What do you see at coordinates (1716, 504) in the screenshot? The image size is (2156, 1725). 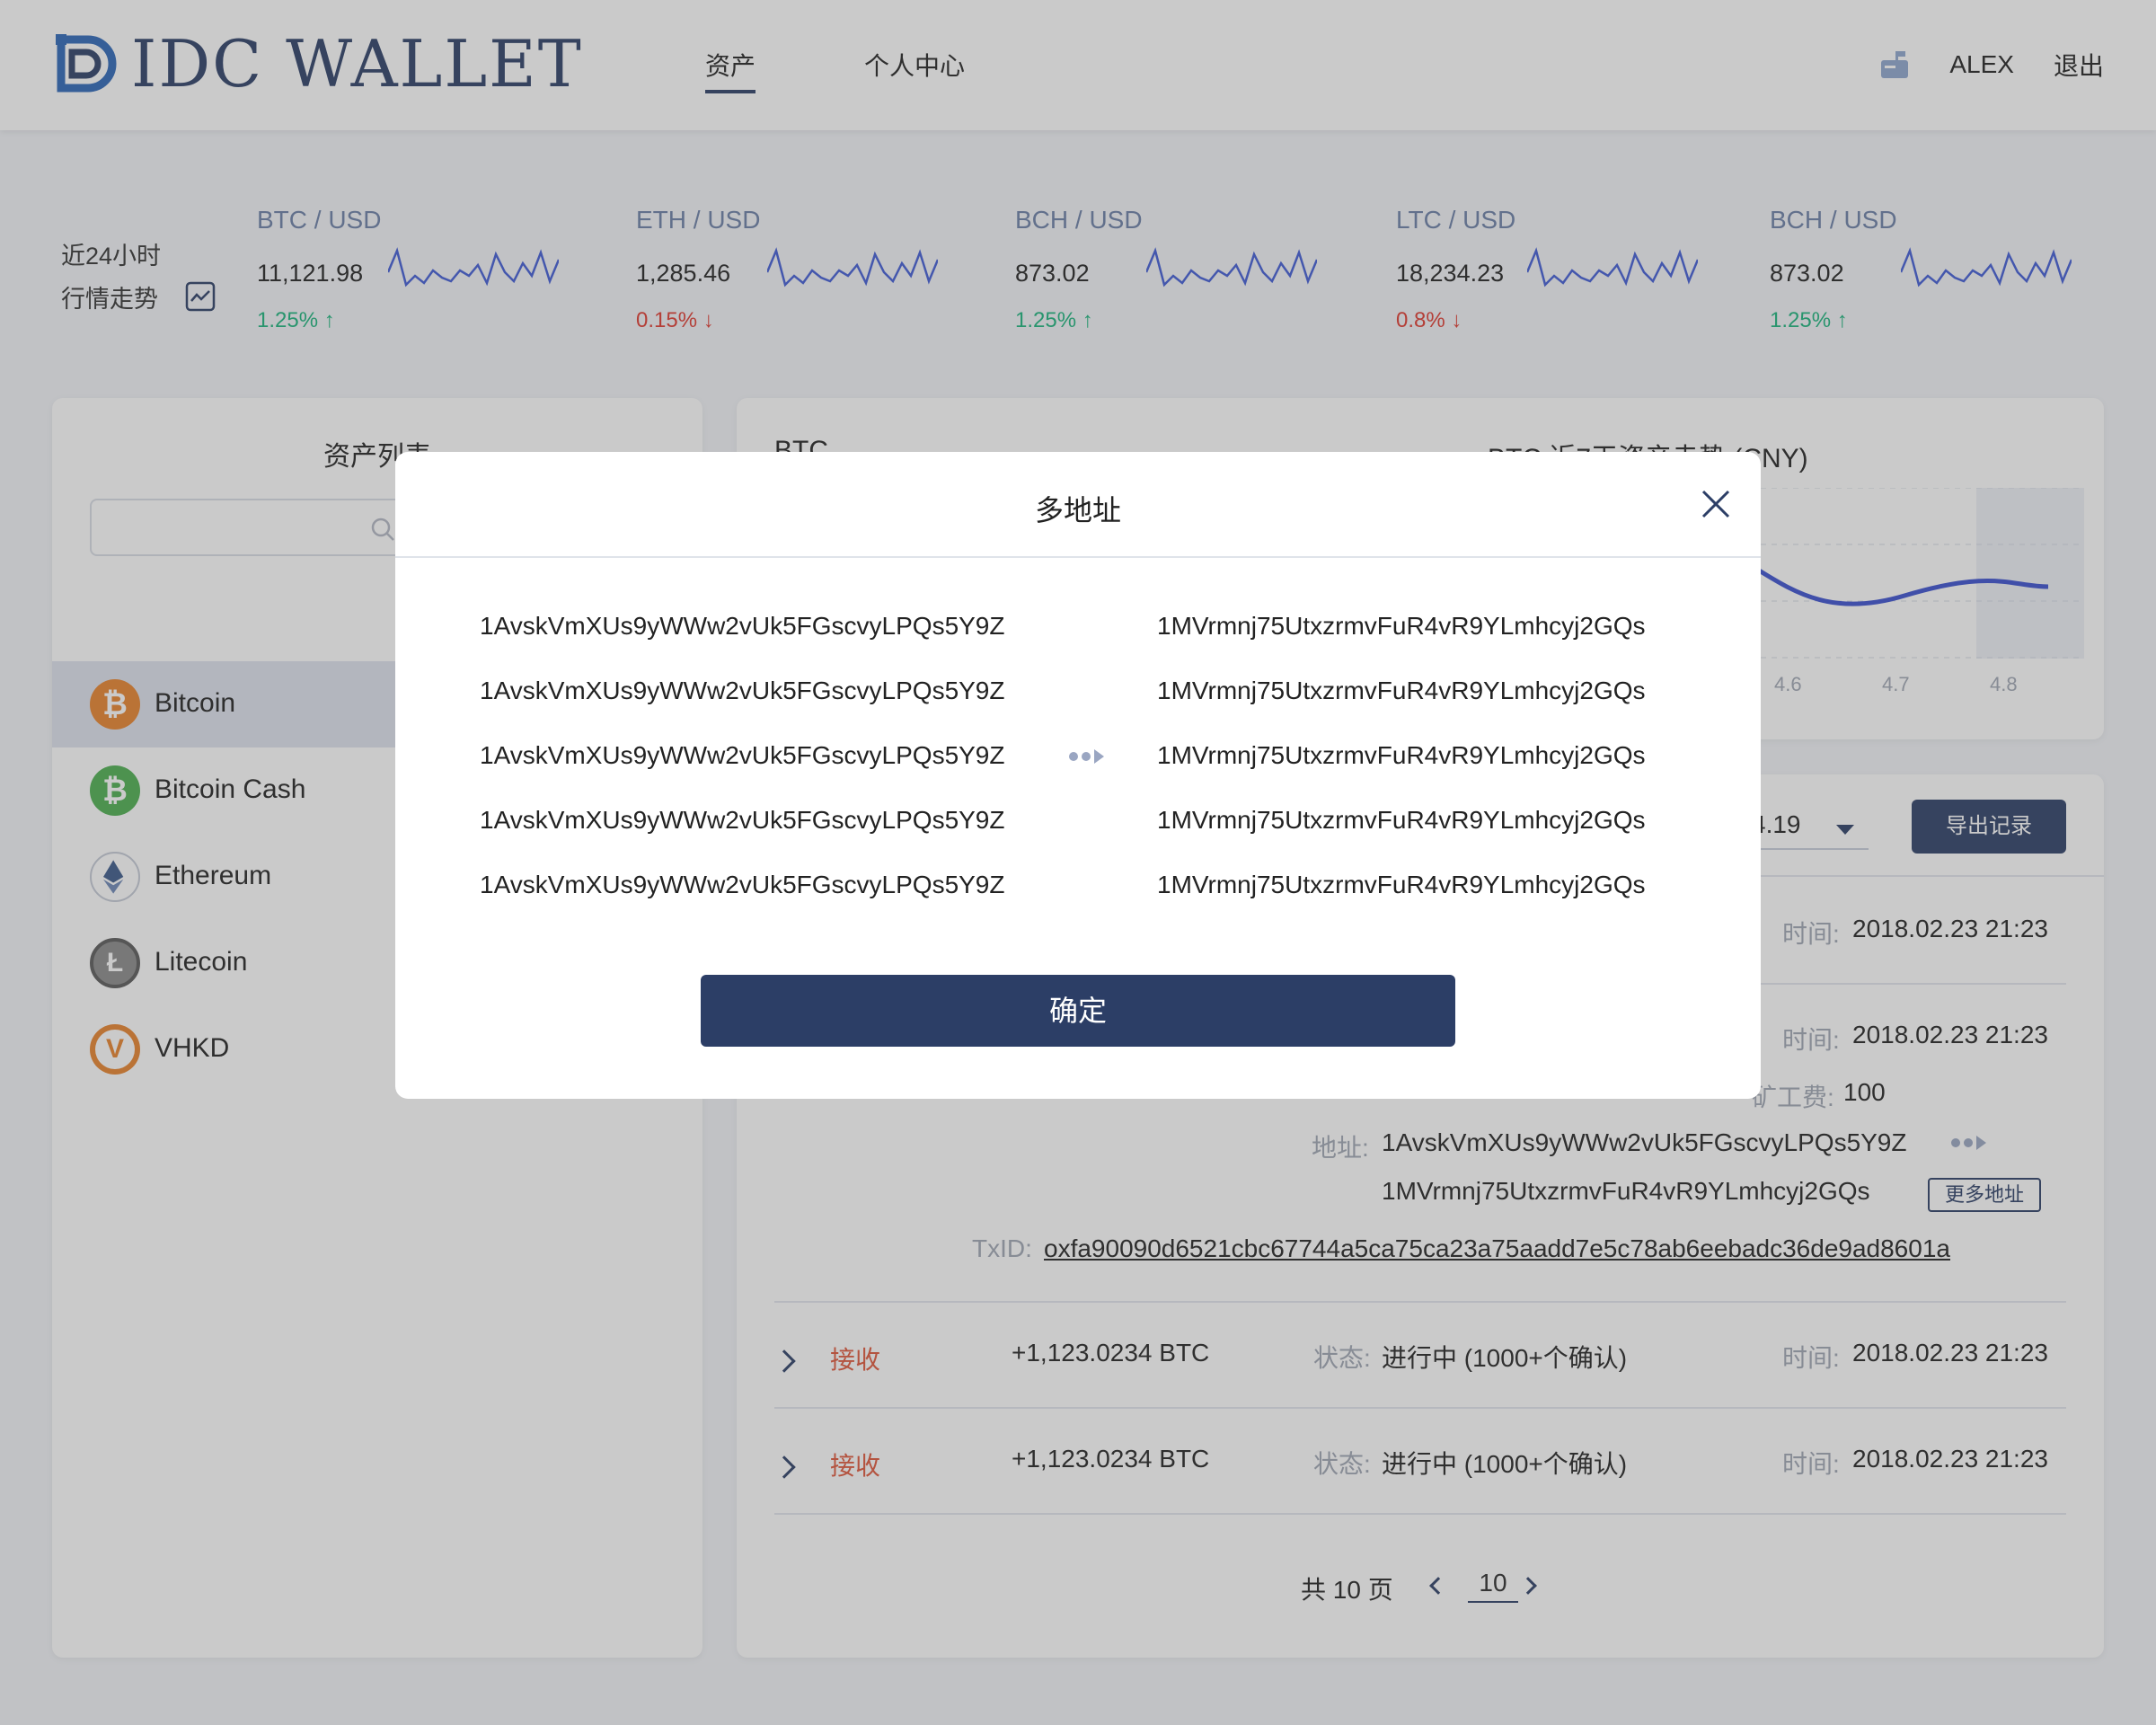 I see `close-icon` at bounding box center [1716, 504].